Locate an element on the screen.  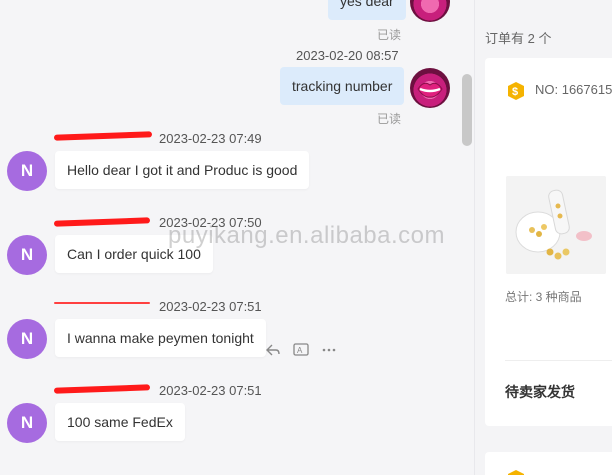
message-text: I wanna make peymen tonight is located at coordinates (160, 338).